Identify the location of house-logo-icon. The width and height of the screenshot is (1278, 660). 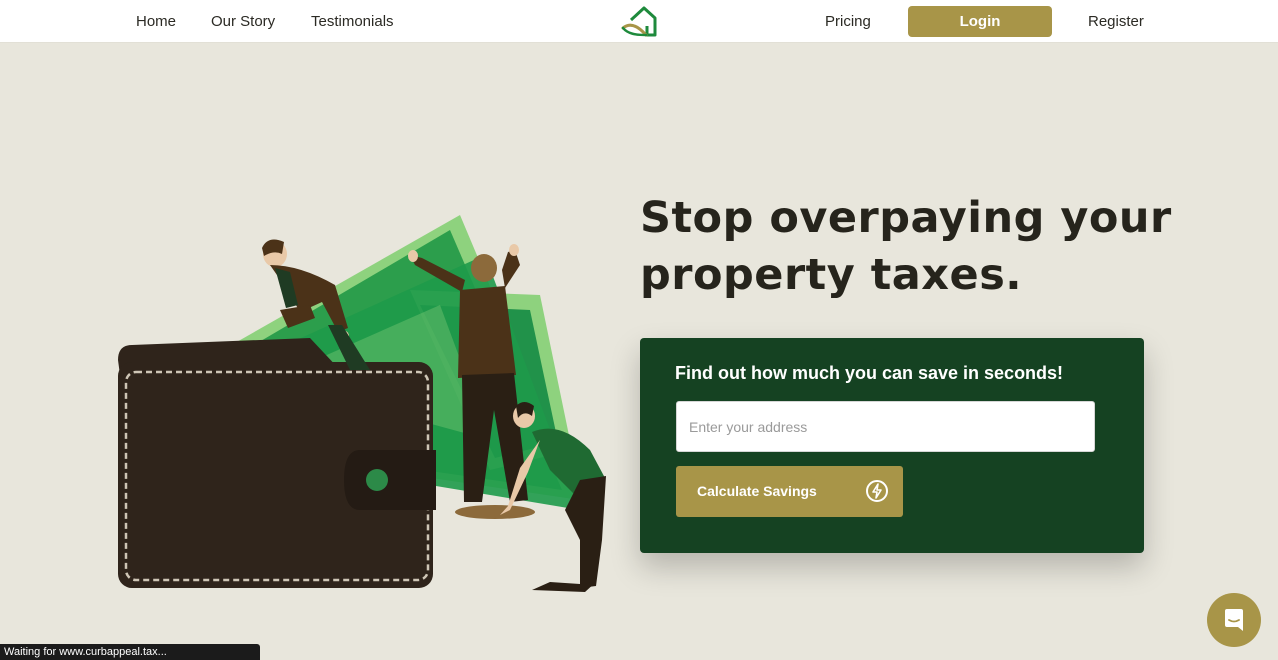
(639, 21).